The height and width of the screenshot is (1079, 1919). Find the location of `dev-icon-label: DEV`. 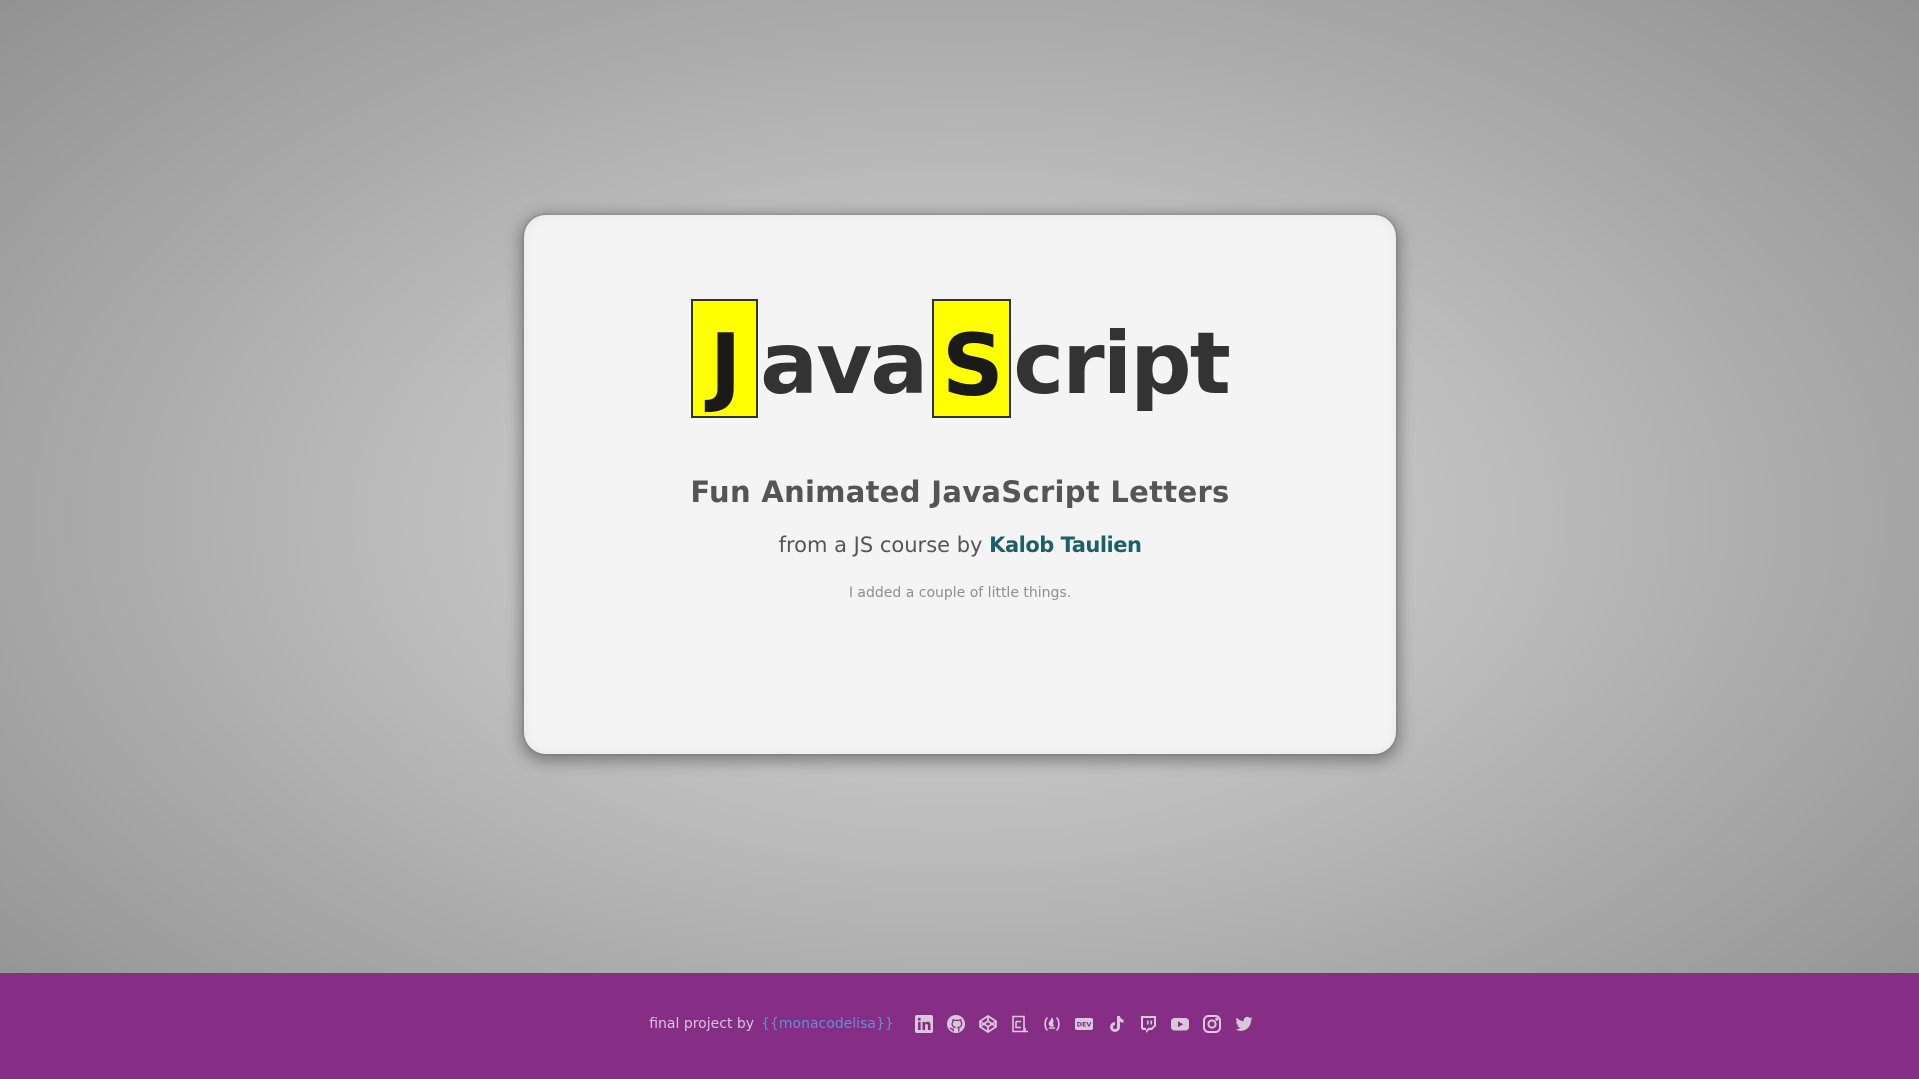

dev-icon-label: DEV is located at coordinates (1083, 1025).